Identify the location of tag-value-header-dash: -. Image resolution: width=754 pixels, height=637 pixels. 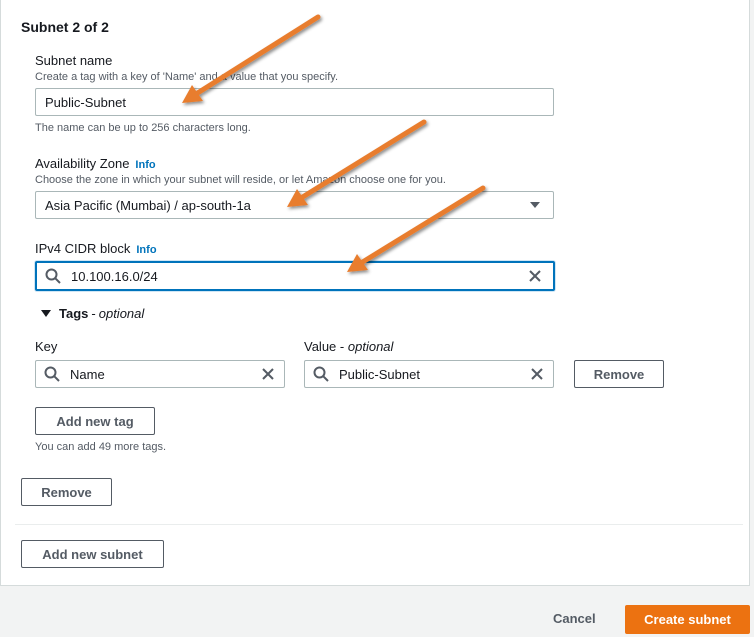
(342, 346).